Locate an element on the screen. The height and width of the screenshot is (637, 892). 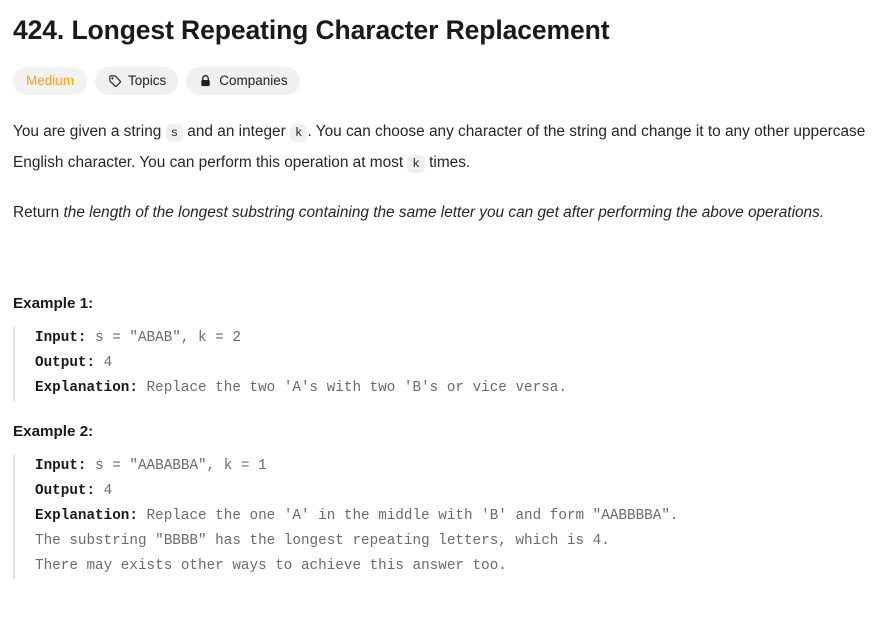
example-2-output-value: 4 is located at coordinates (104, 491).